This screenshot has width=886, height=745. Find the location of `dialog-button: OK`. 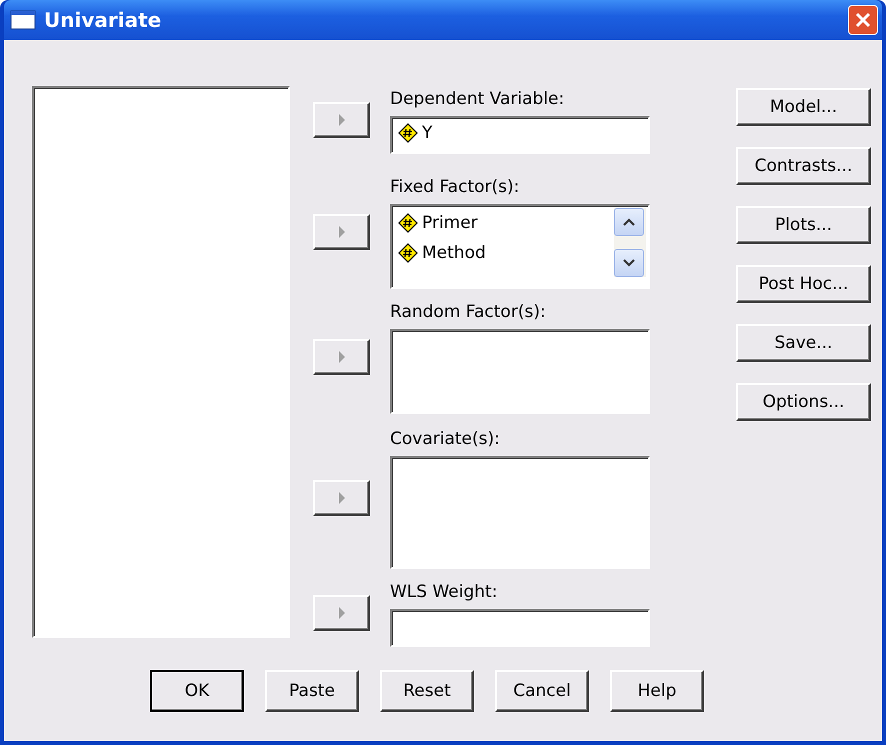

dialog-button: OK is located at coordinates (197, 691).